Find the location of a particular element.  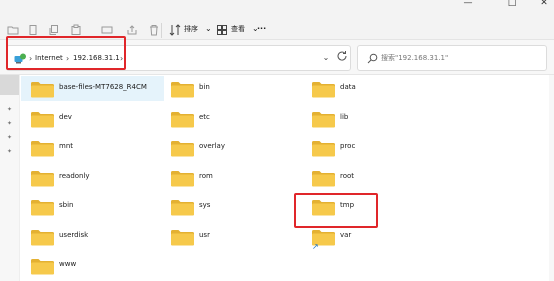

search-placeholder: 搜索"192.168.31.1" is located at coordinates (415, 58).